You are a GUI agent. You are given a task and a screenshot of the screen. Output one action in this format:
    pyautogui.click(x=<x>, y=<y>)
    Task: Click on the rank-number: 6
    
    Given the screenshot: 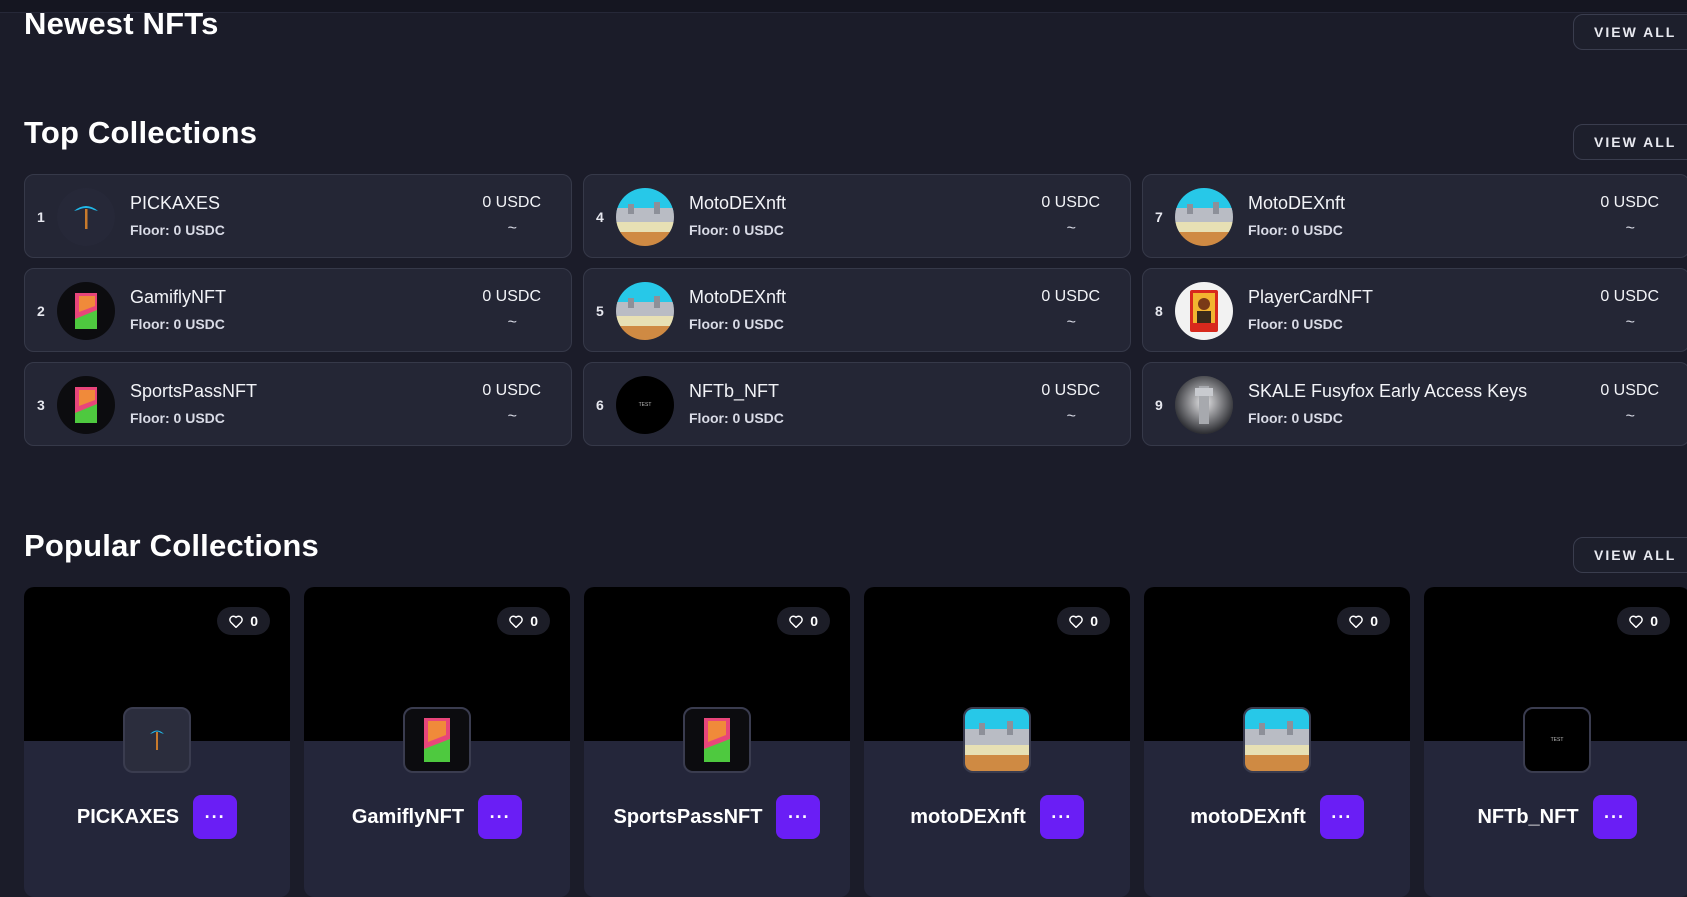 What is the action you would take?
    pyautogui.click(x=600, y=405)
    